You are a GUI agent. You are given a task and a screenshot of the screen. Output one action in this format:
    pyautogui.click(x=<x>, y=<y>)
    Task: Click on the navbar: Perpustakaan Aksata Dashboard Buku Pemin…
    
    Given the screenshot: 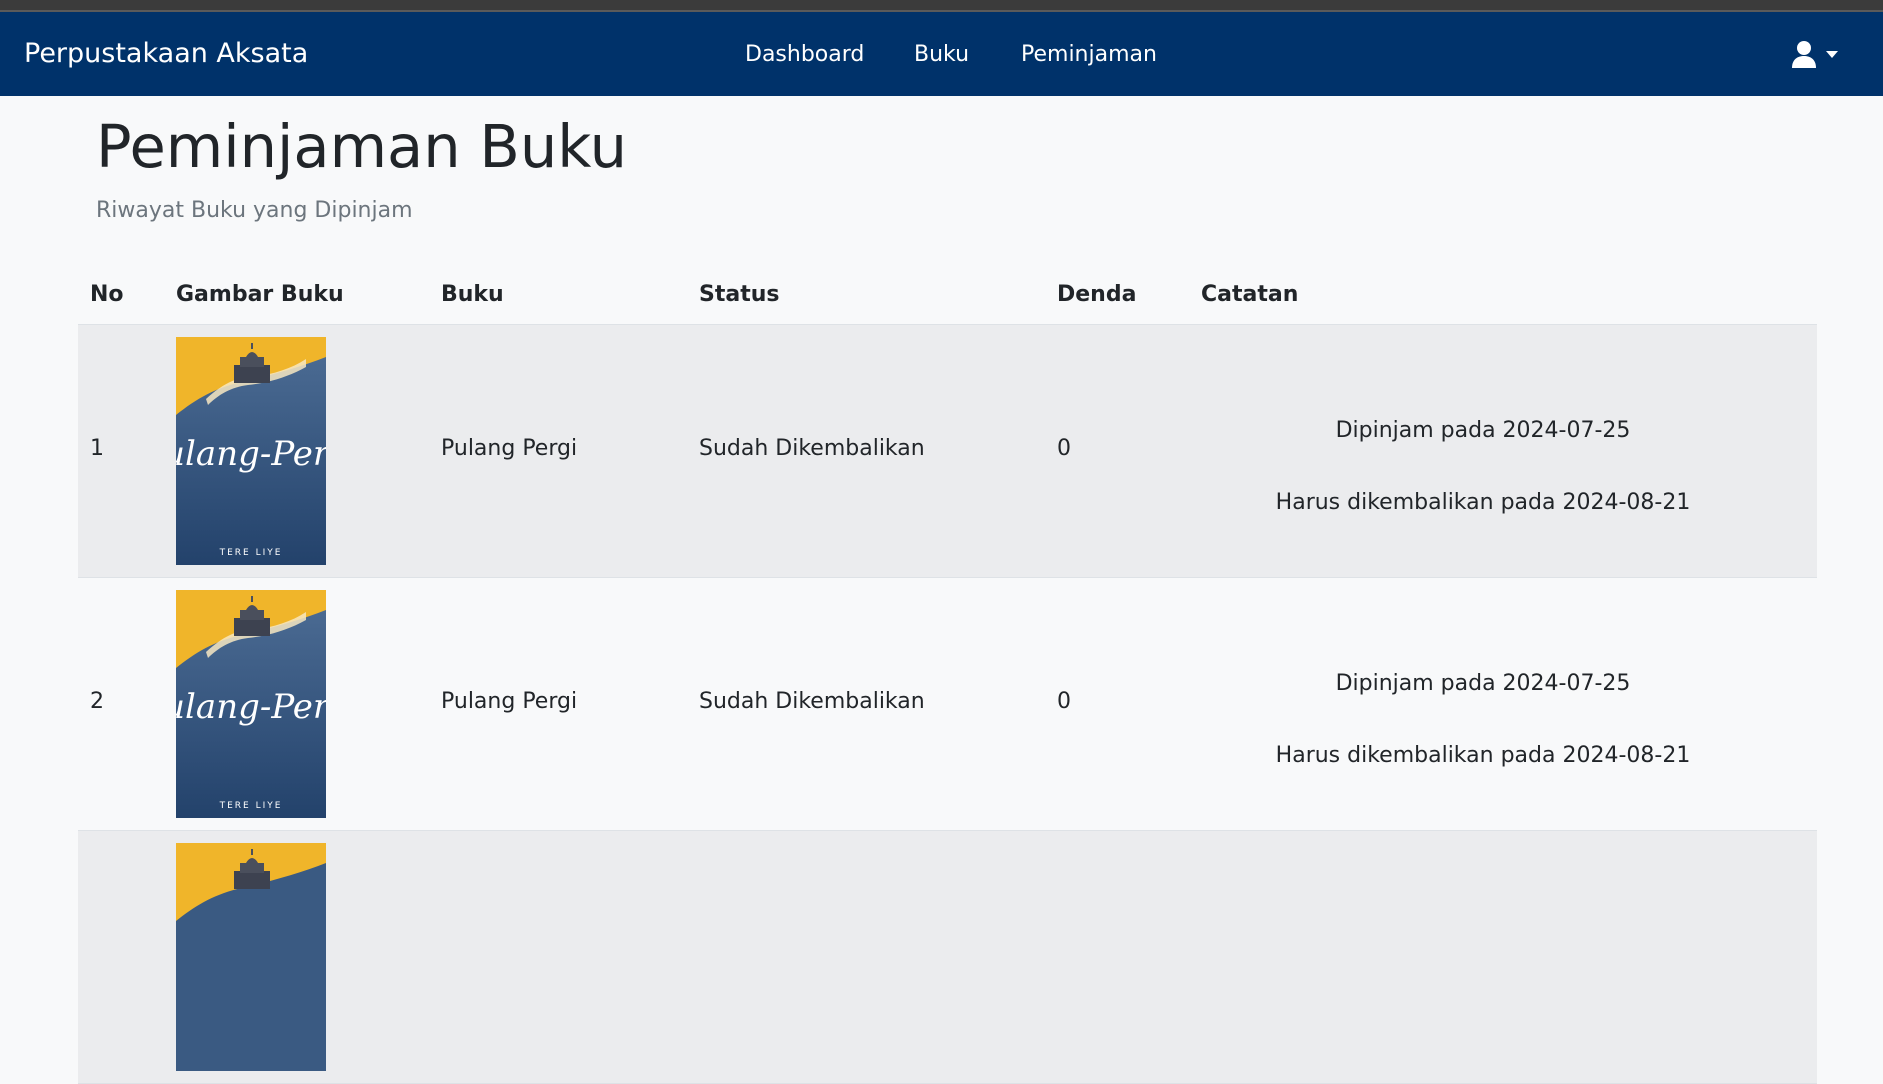 What is the action you would take?
    pyautogui.click(x=941, y=54)
    